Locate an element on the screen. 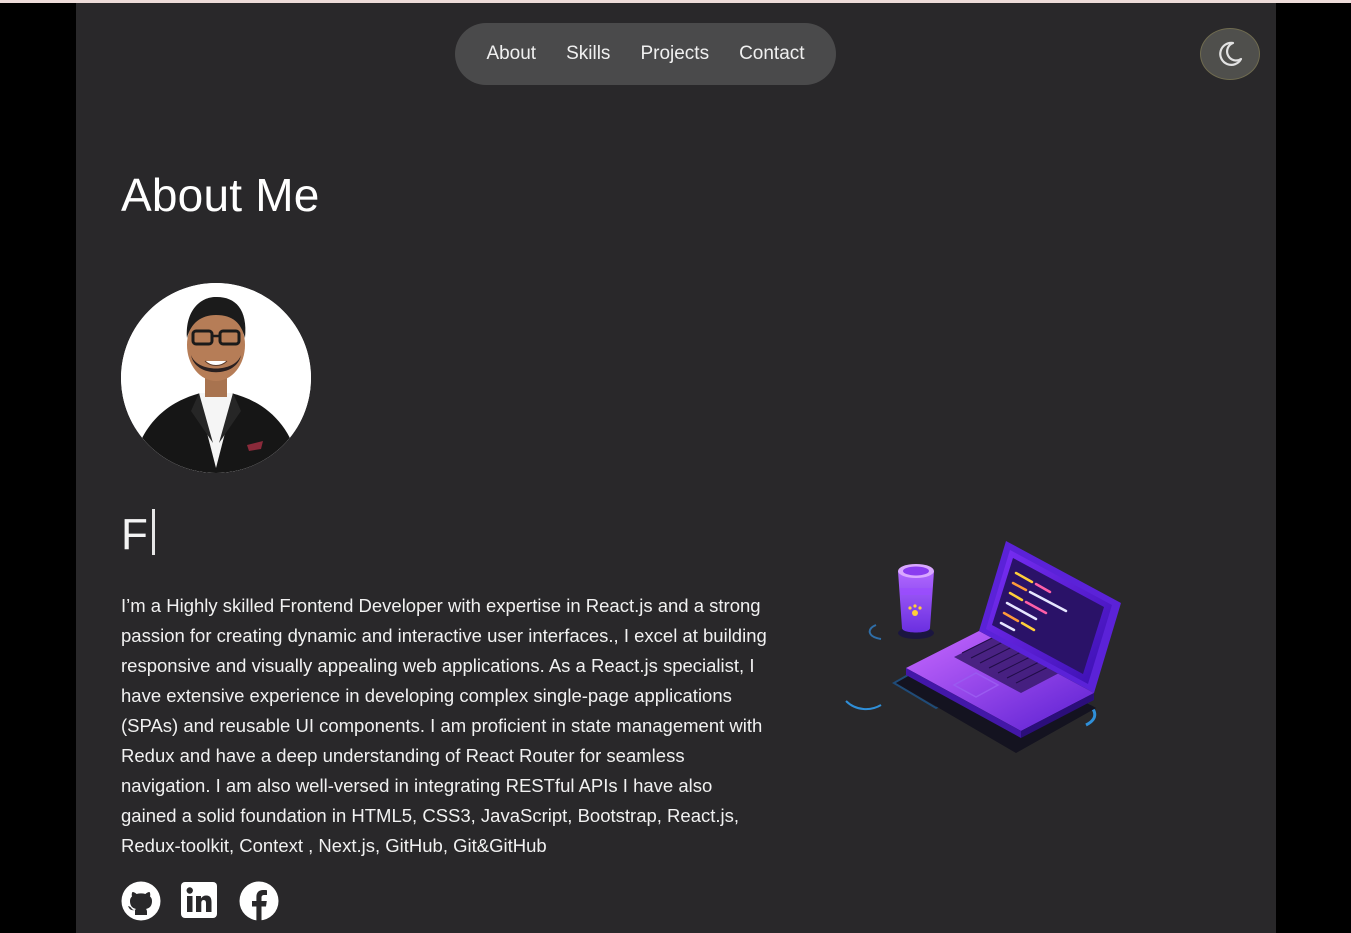 This screenshot has width=1351, height=933. laptop-illustration is located at coordinates (986, 648).